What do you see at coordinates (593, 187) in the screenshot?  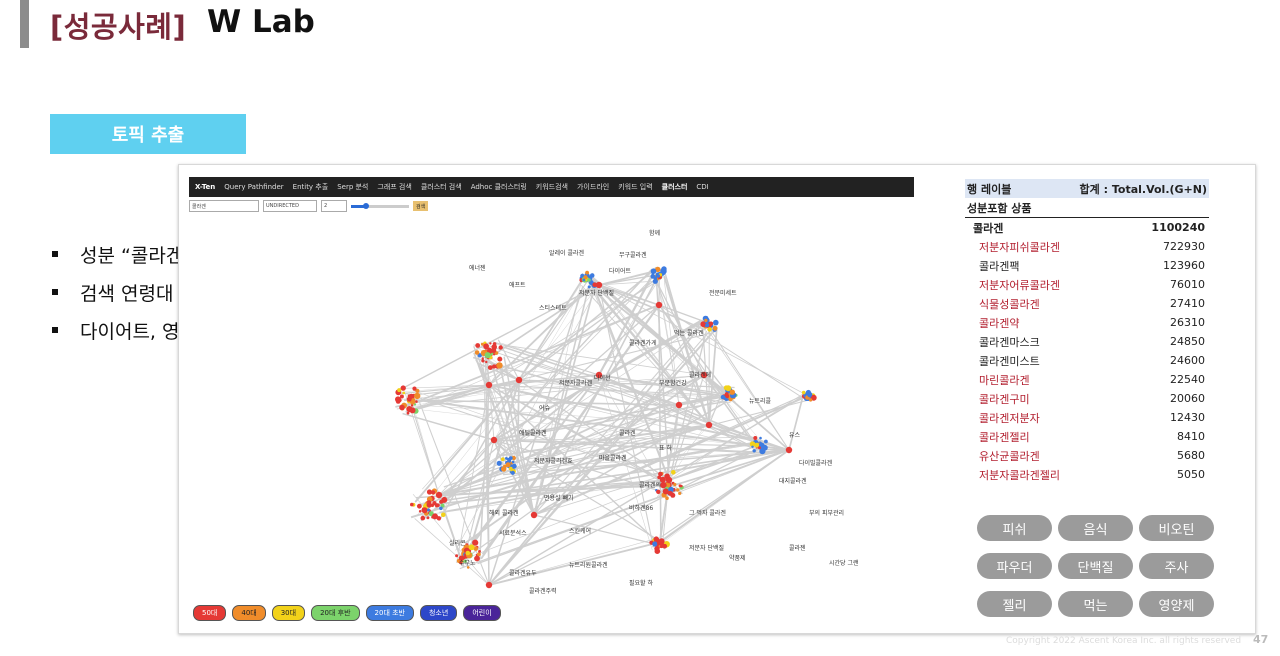 I see `nav-item-guideline: 가이드라인` at bounding box center [593, 187].